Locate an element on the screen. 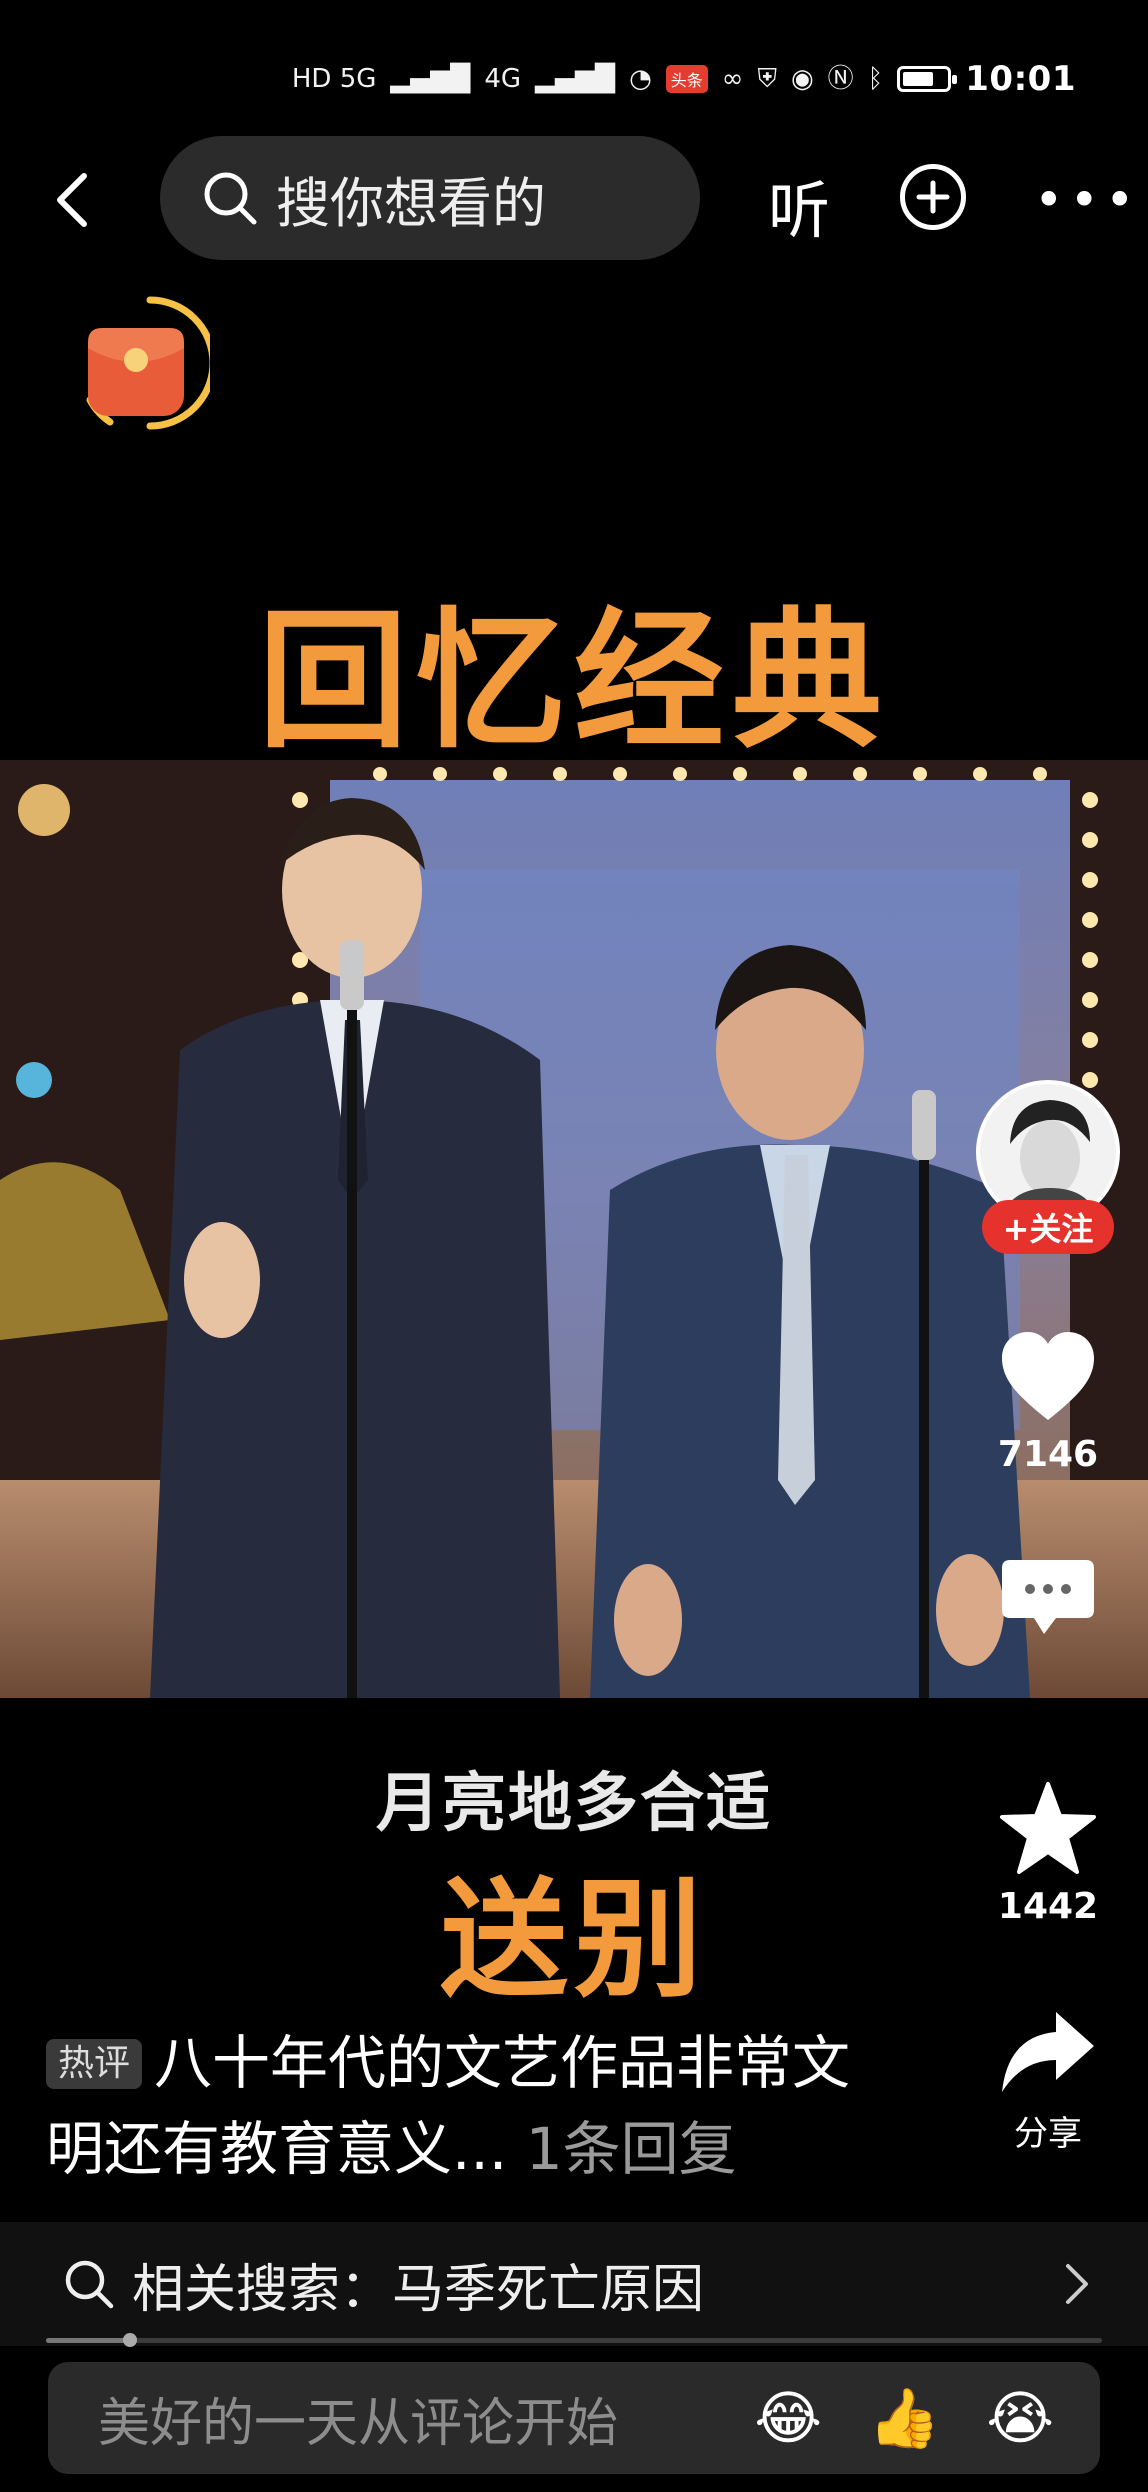  share-arrow-icon is located at coordinates (1048, 2052).